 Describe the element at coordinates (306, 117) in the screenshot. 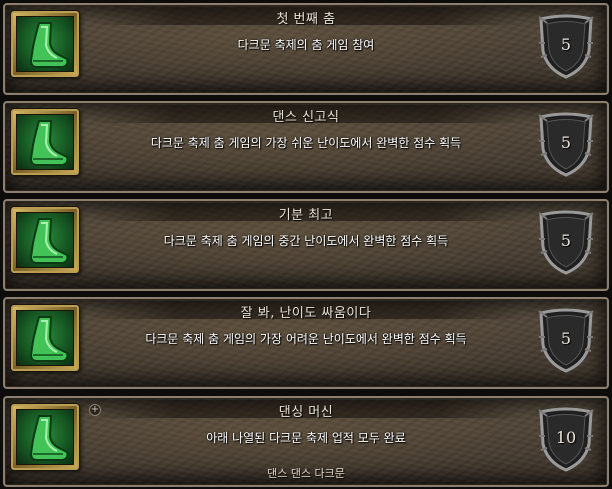

I see `achievement-title: 댄스 신고식` at that location.